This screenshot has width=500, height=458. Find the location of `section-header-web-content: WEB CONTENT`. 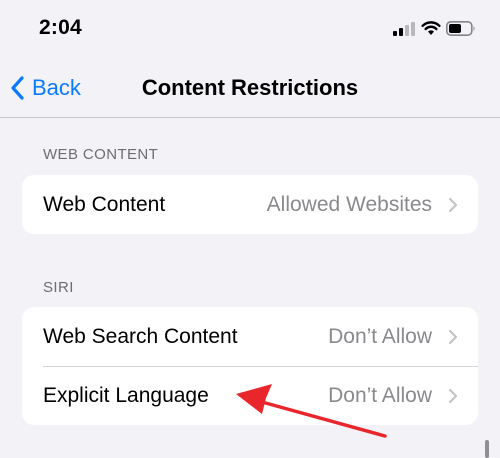

section-header-web-content: WEB CONTENT is located at coordinates (101, 154).